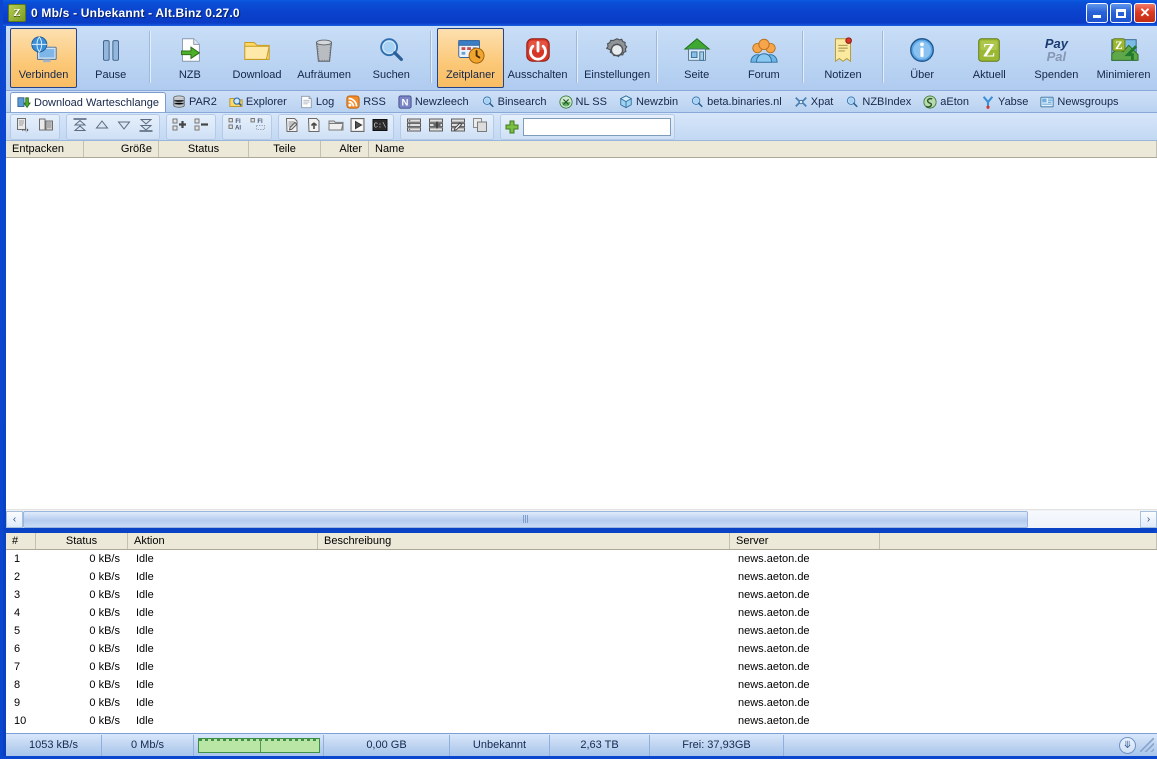 This screenshot has width=1157, height=759. I want to click on server-icon, so click(414, 126).